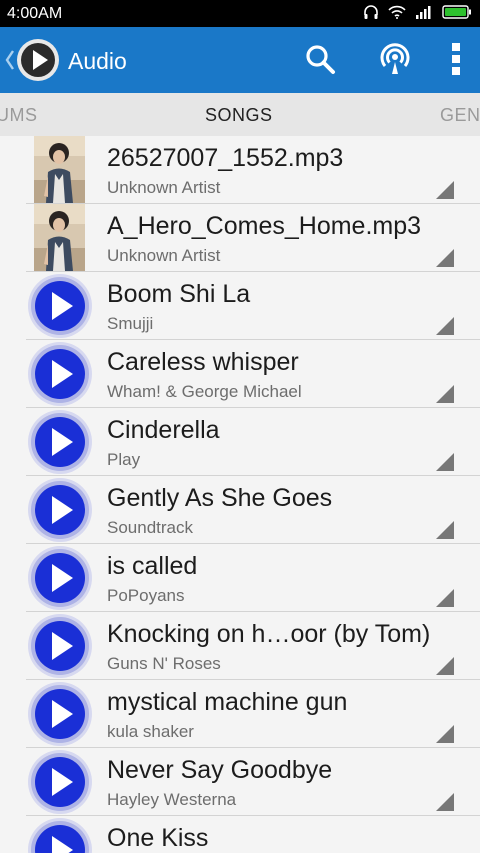 Image resolution: width=480 pixels, height=853 pixels. Describe the element at coordinates (240, 13) in the screenshot. I see `status-bar: 4:00AM` at that location.